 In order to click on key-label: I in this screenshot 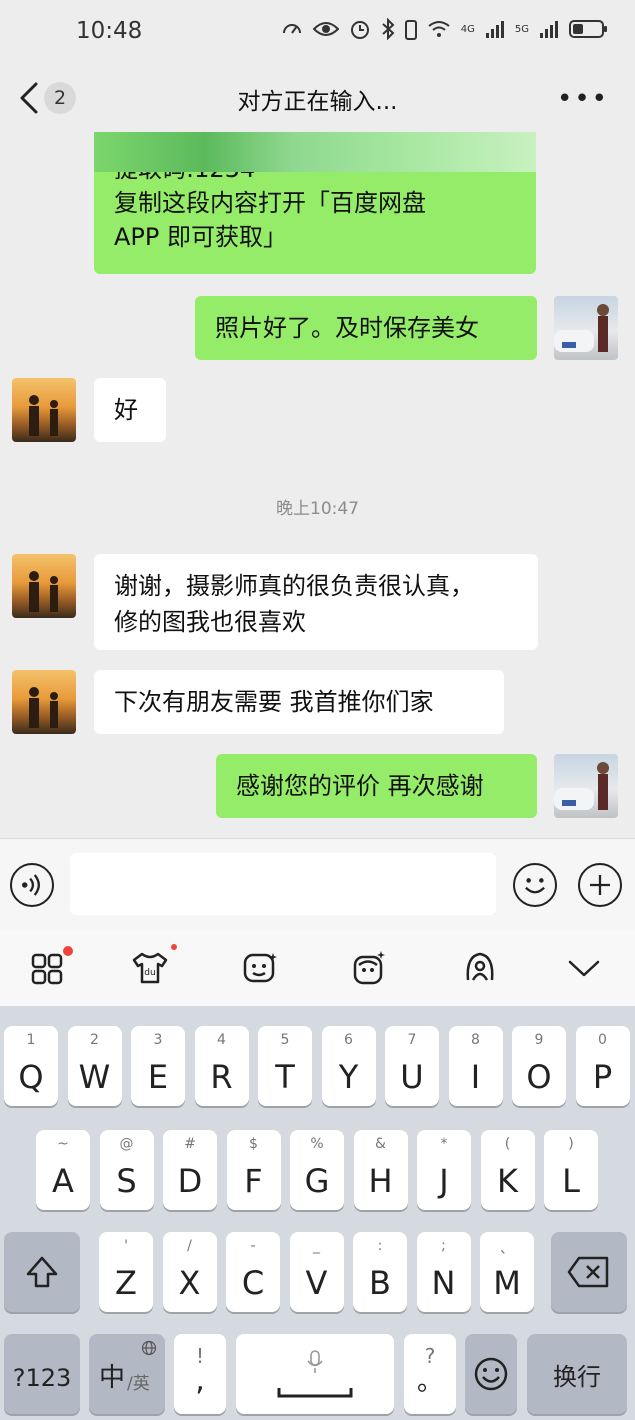, I will do `click(475, 1077)`.